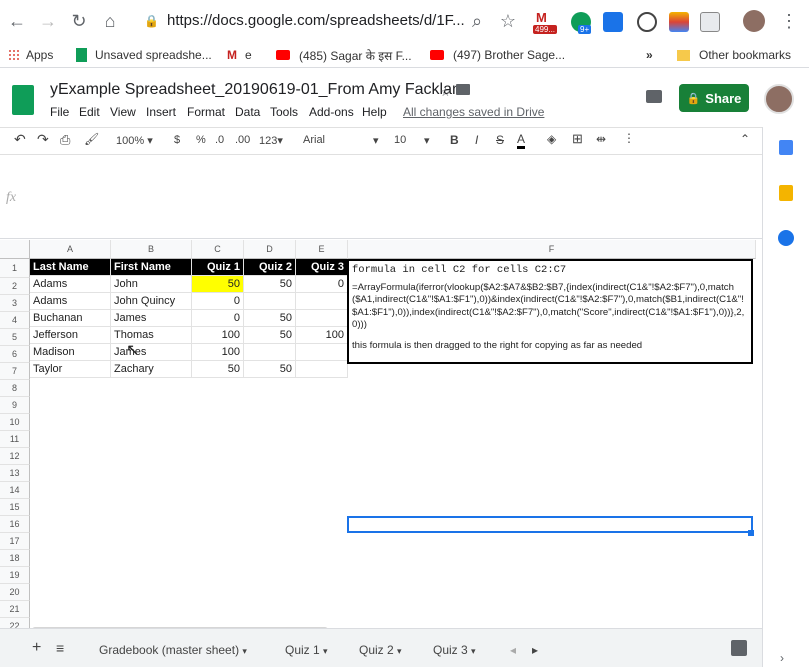 The width and height of the screenshot is (809, 667). What do you see at coordinates (601, 139) in the screenshot?
I see `merge-cells-icon: ⇹` at bounding box center [601, 139].